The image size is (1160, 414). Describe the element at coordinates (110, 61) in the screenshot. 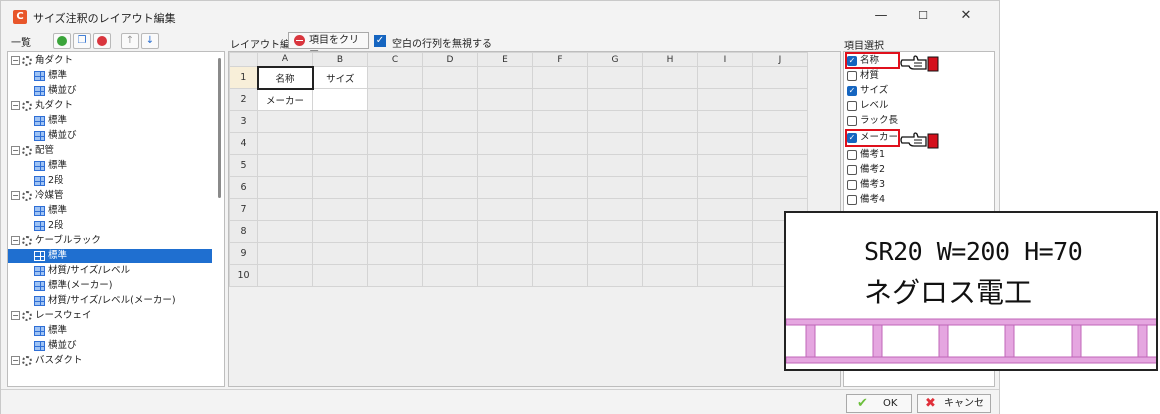

I see `tree-group: − 角ダクト` at that location.